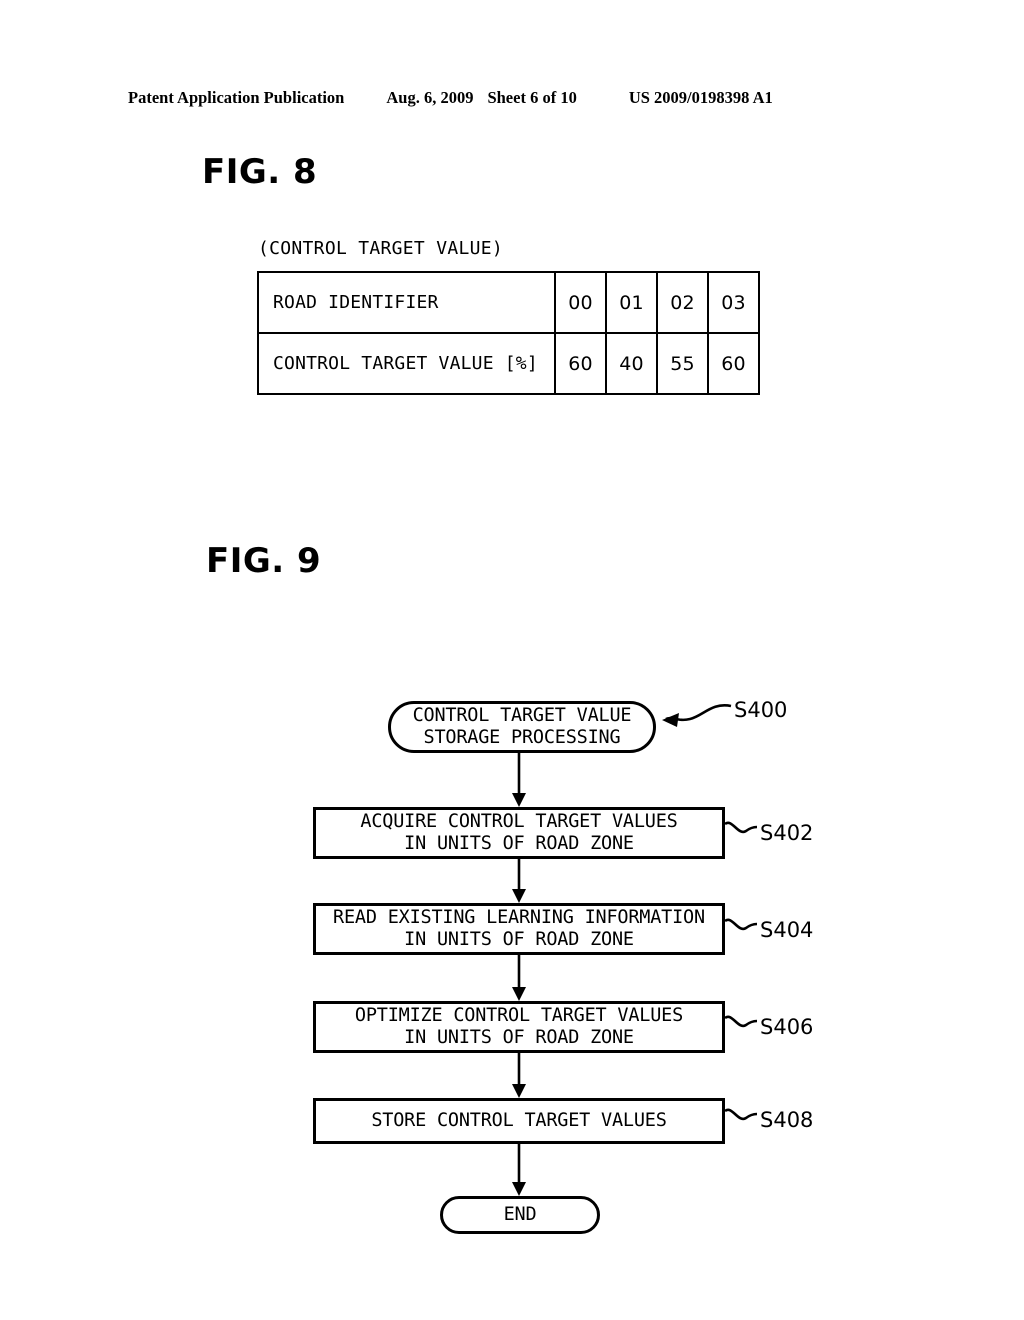 Image resolution: width=1024 pixels, height=1320 pixels. What do you see at coordinates (733, 302) in the screenshot?
I see `cell-road-identifier-3: 03` at bounding box center [733, 302].